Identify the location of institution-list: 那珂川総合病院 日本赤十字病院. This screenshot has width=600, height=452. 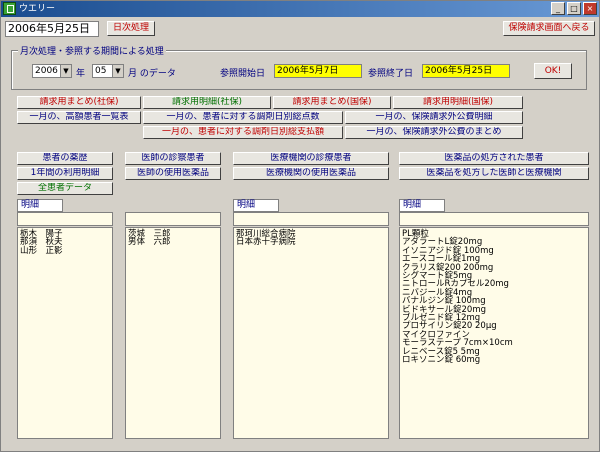
(311, 333).